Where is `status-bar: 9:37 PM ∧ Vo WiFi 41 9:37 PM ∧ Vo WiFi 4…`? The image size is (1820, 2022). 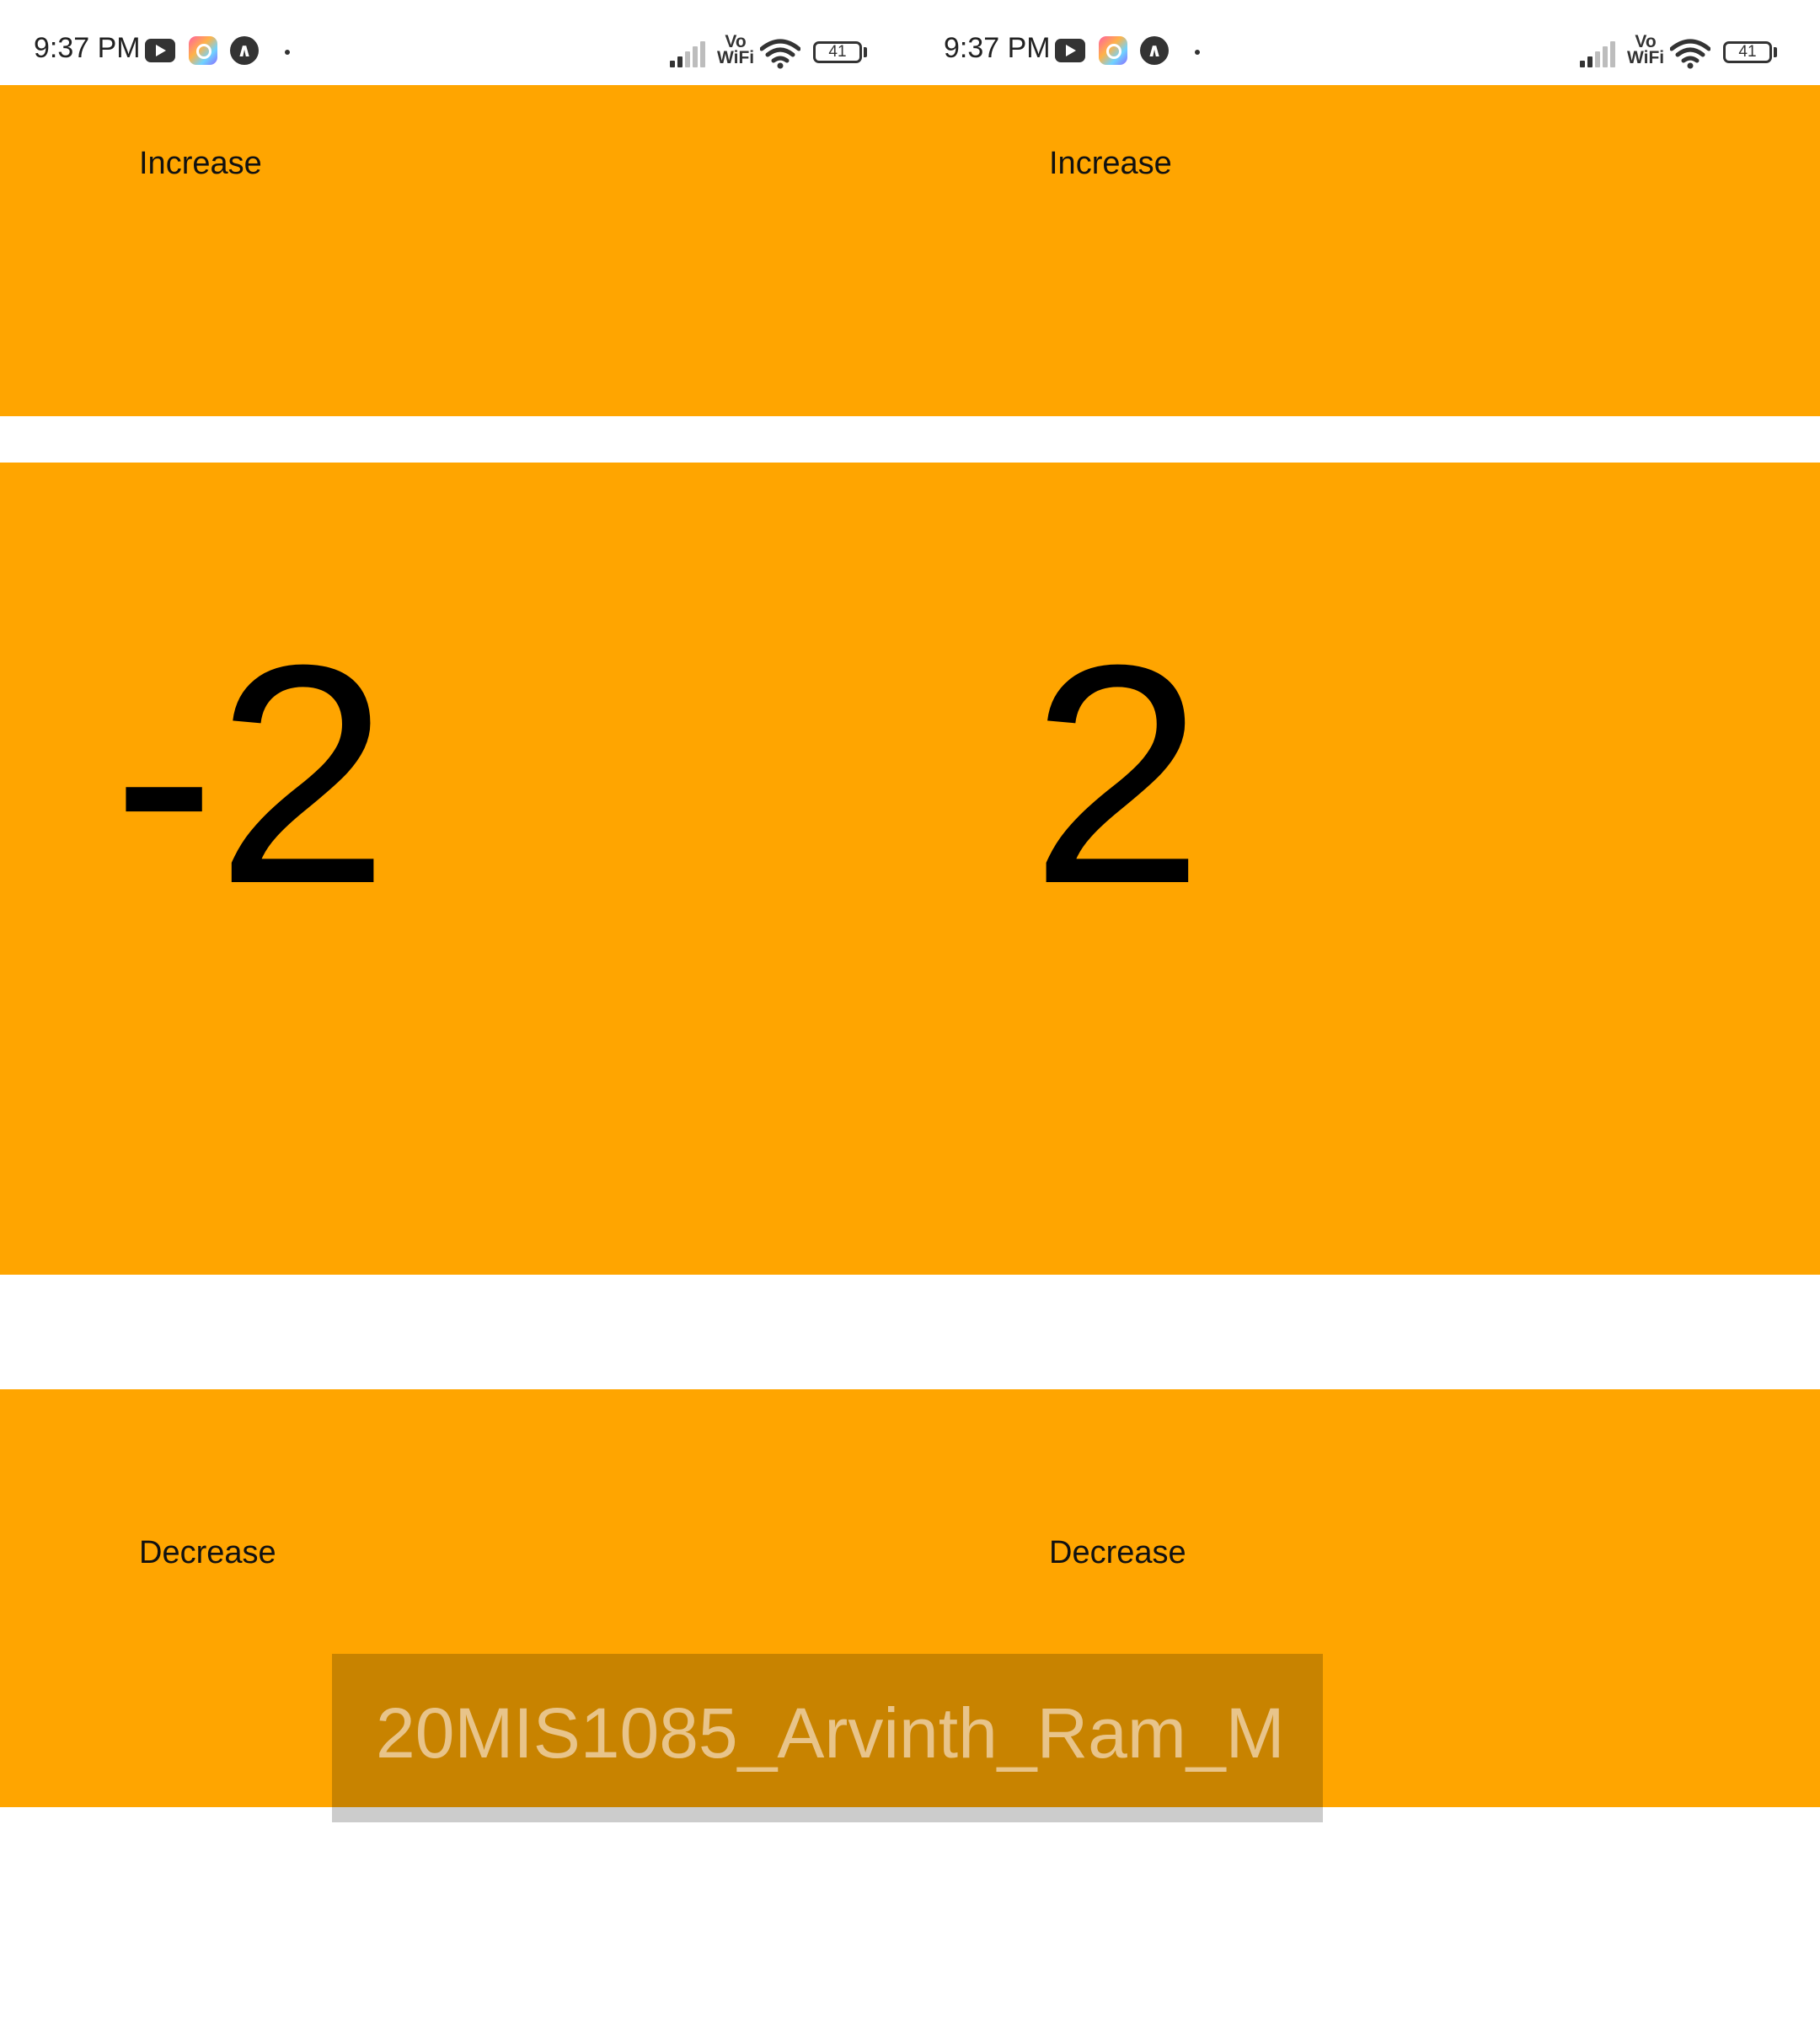 status-bar: 9:37 PM ∧ Vo WiFi 41 9:37 PM ∧ Vo WiFi 4… is located at coordinates (910, 42).